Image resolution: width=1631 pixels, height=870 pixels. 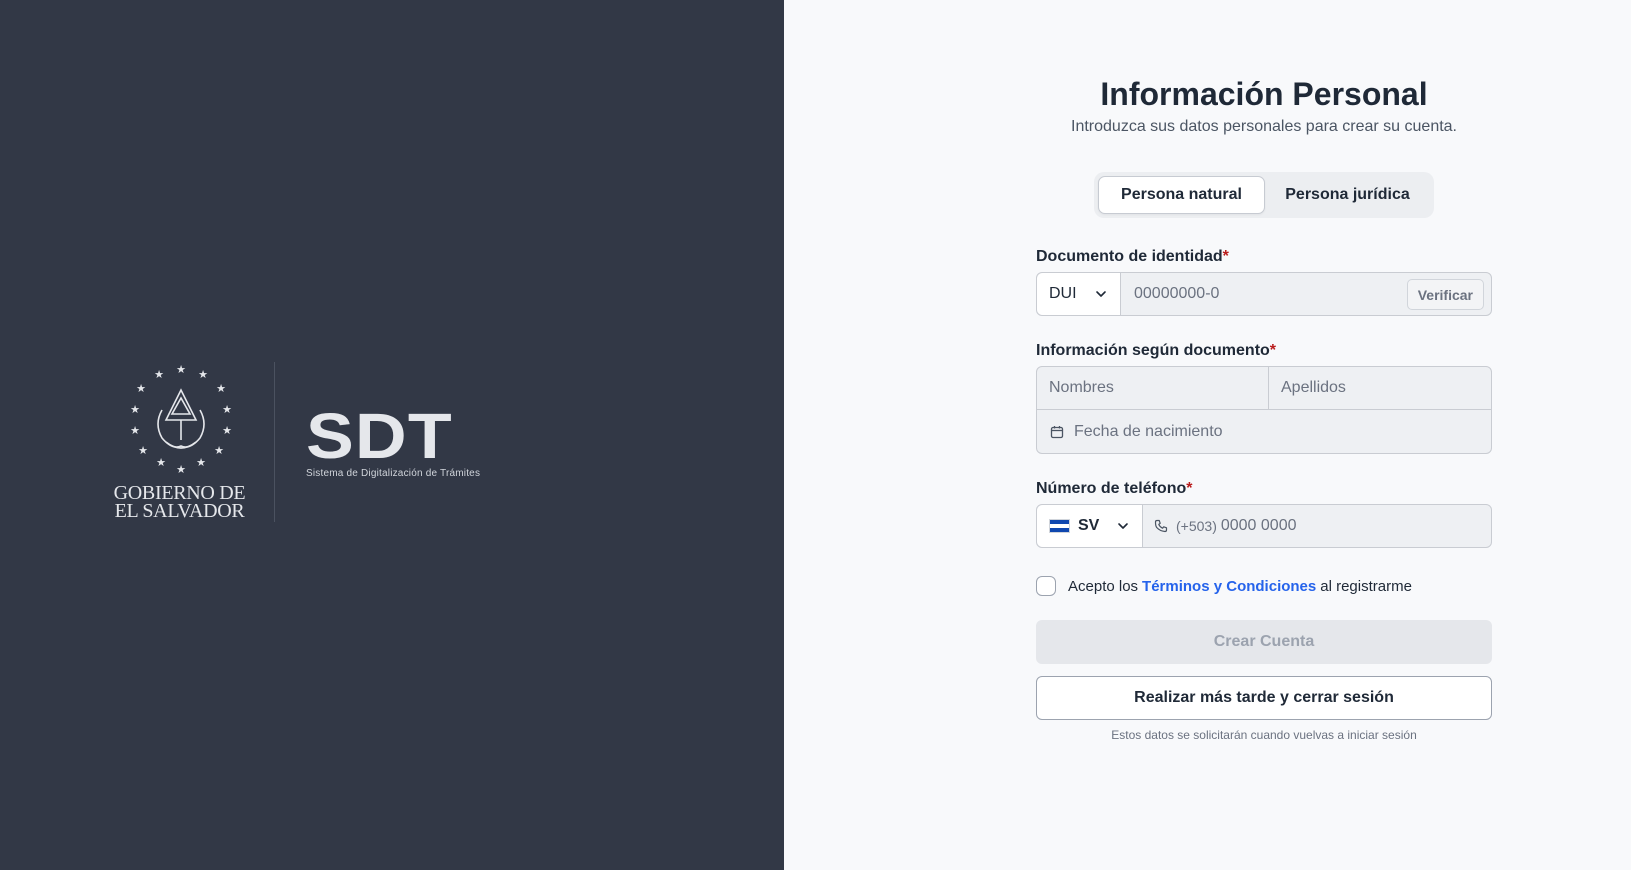 What do you see at coordinates (1366, 586) in the screenshot?
I see `terms-suffix: al registrarme` at bounding box center [1366, 586].